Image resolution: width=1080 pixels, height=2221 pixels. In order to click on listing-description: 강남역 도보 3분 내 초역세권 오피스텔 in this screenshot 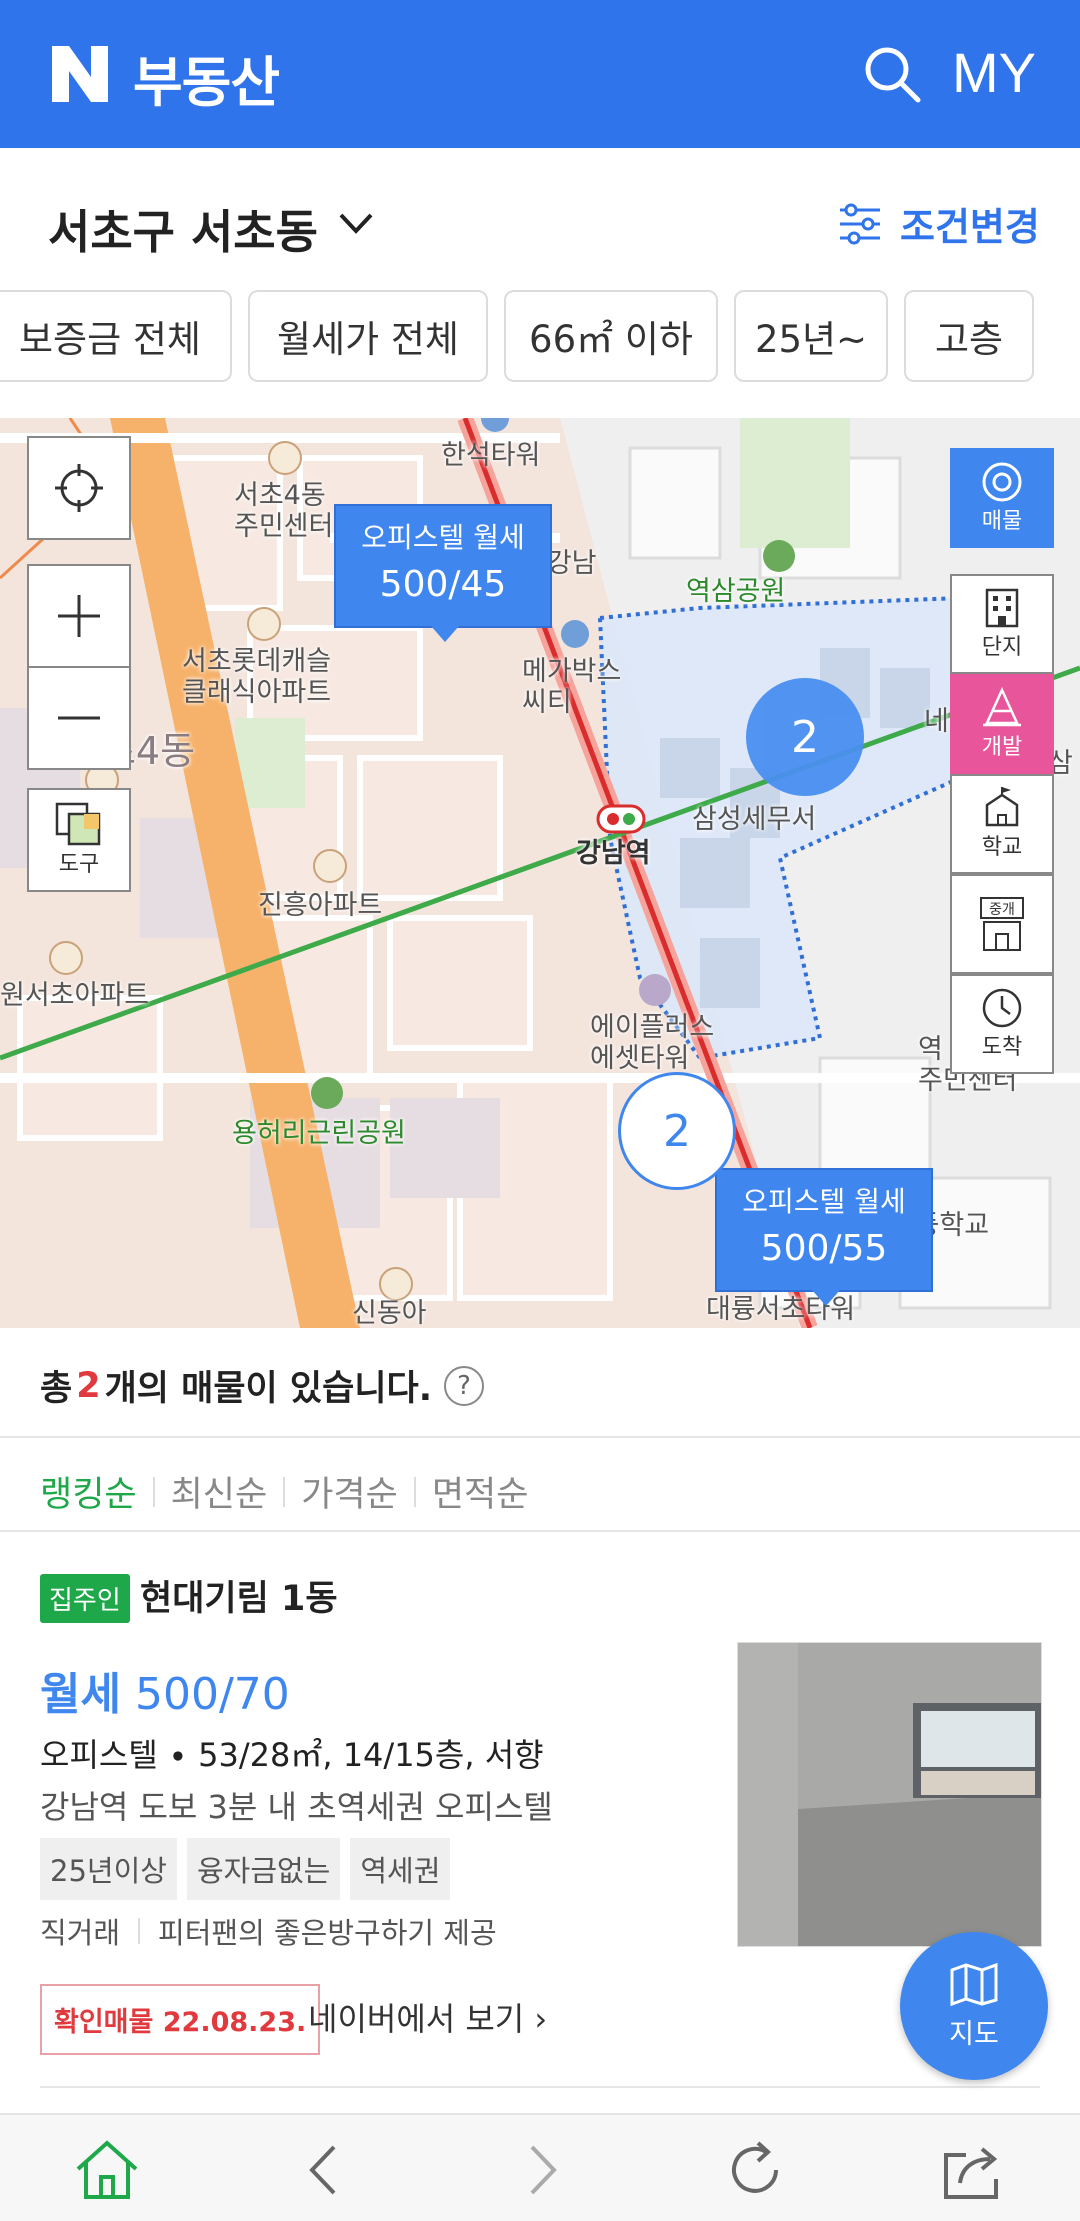, I will do `click(296, 1807)`.